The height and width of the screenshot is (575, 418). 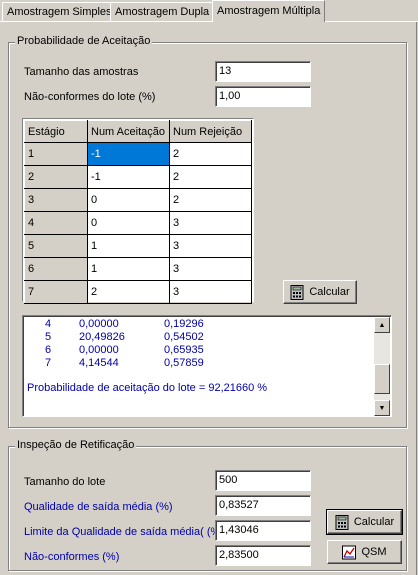 I want to click on sample-size-input: 13, so click(x=263, y=71).